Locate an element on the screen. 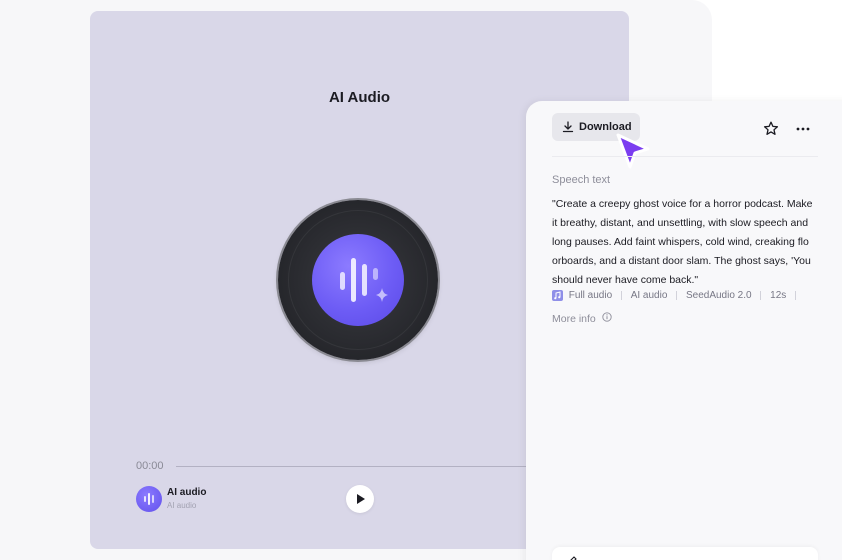 The height and width of the screenshot is (560, 842). play-icon is located at coordinates (361, 499).